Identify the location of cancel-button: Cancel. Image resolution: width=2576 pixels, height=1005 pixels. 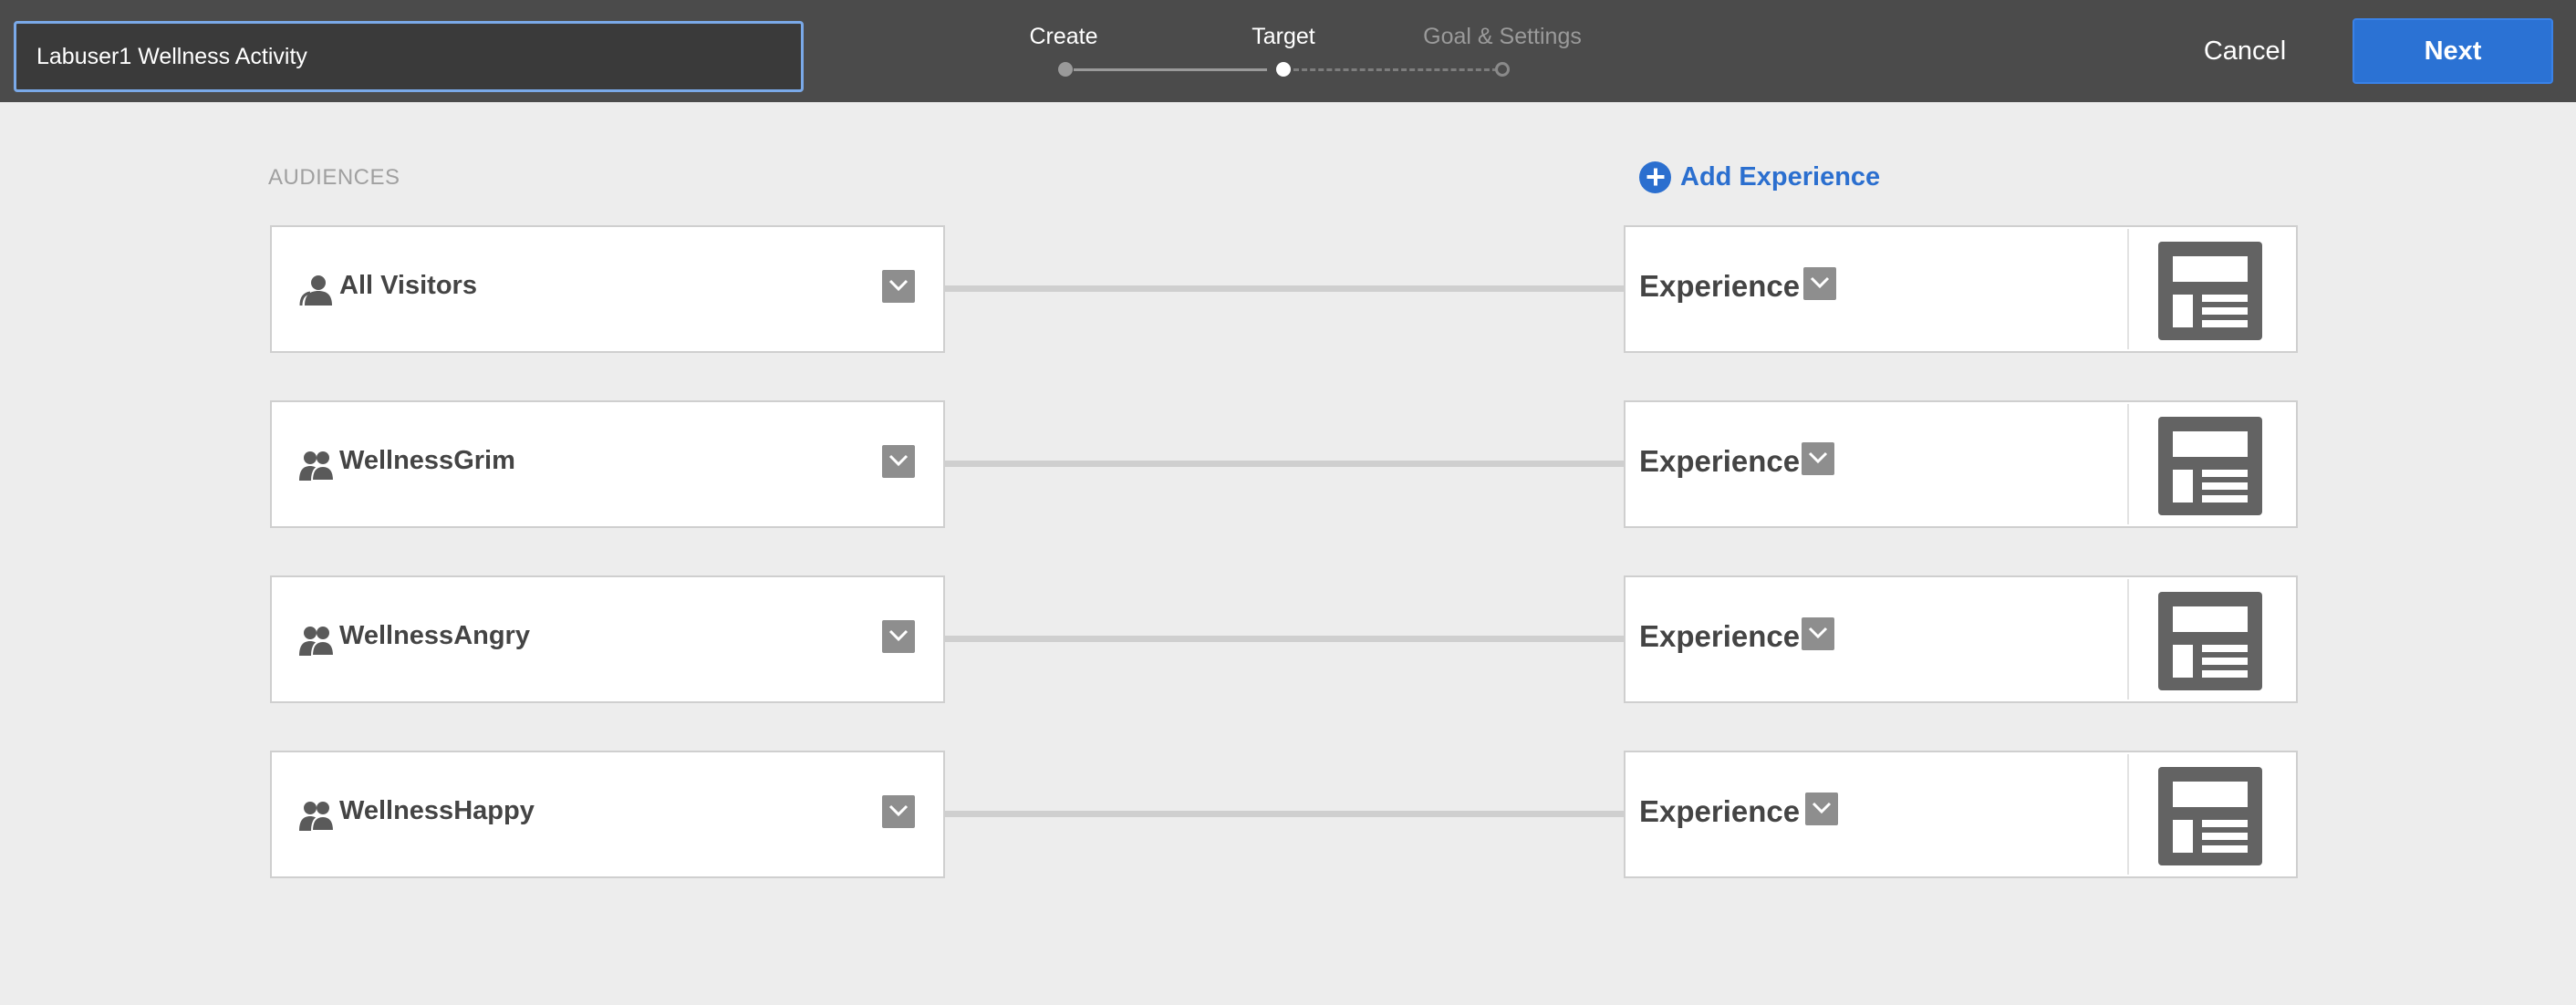
(2244, 51).